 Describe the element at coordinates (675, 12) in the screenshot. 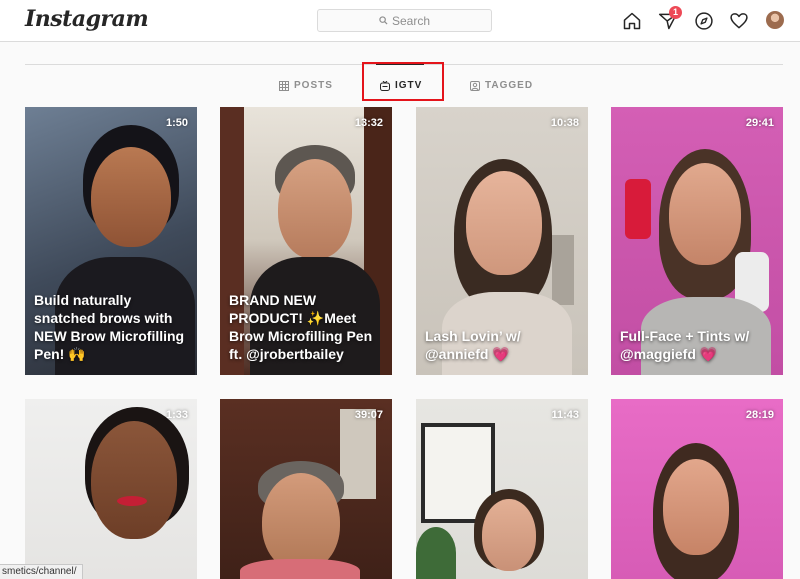

I see `notification-badge: 1` at that location.